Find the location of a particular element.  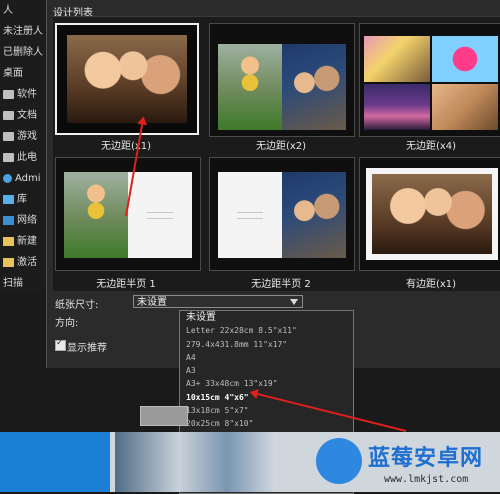

show-recommended-label: 显示推荐 is located at coordinates (87, 348).